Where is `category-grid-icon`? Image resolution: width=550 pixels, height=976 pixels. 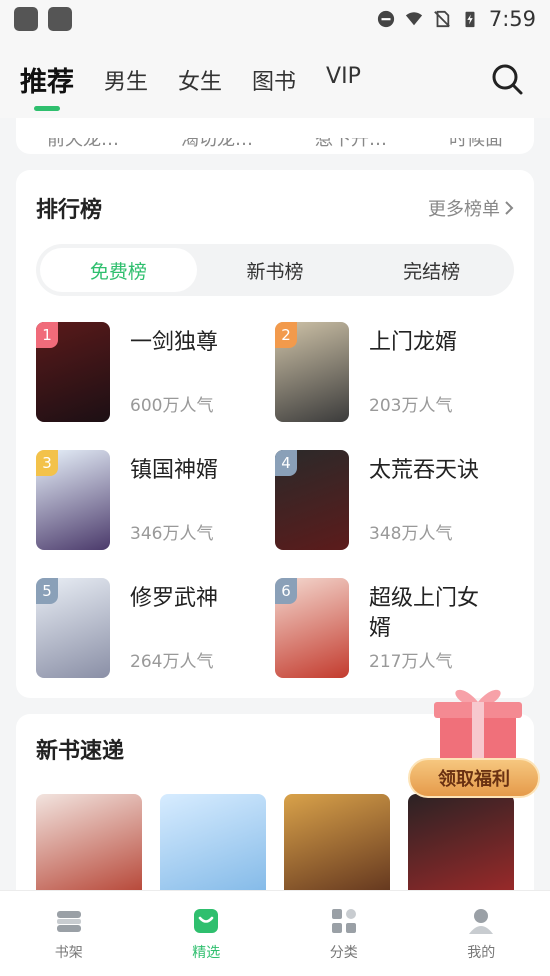 category-grid-icon is located at coordinates (343, 920).